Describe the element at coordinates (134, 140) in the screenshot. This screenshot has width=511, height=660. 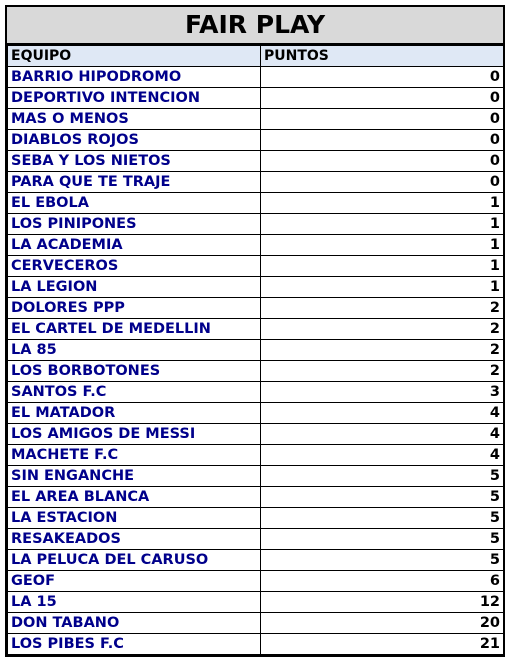
I see `team-name-cell: DIABLOS ROJOS` at that location.